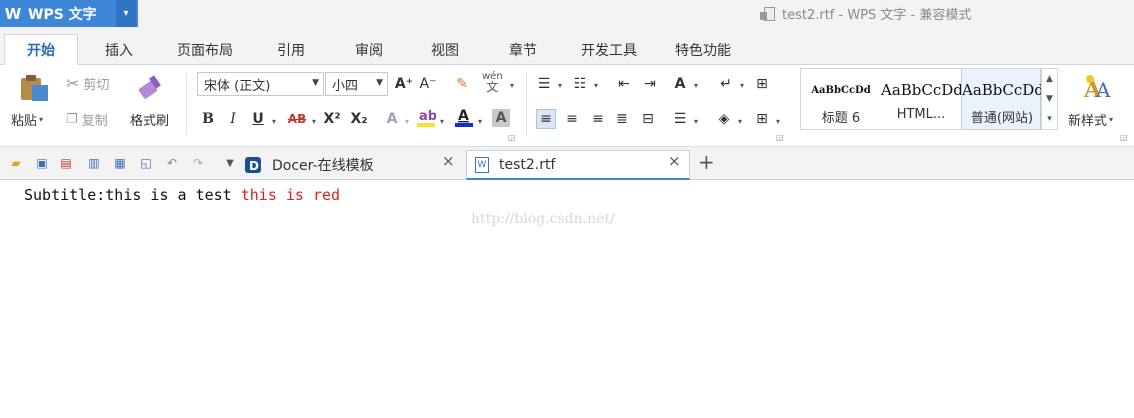 This screenshot has height=418, width=1134. Describe the element at coordinates (297, 119) in the screenshot. I see `strikethrough-button: AB` at that location.